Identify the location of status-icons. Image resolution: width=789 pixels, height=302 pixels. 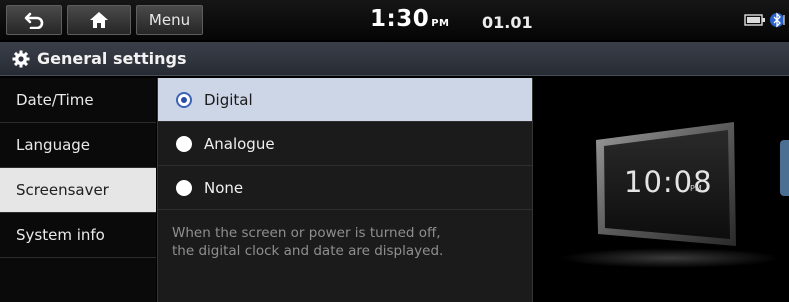
(766, 20).